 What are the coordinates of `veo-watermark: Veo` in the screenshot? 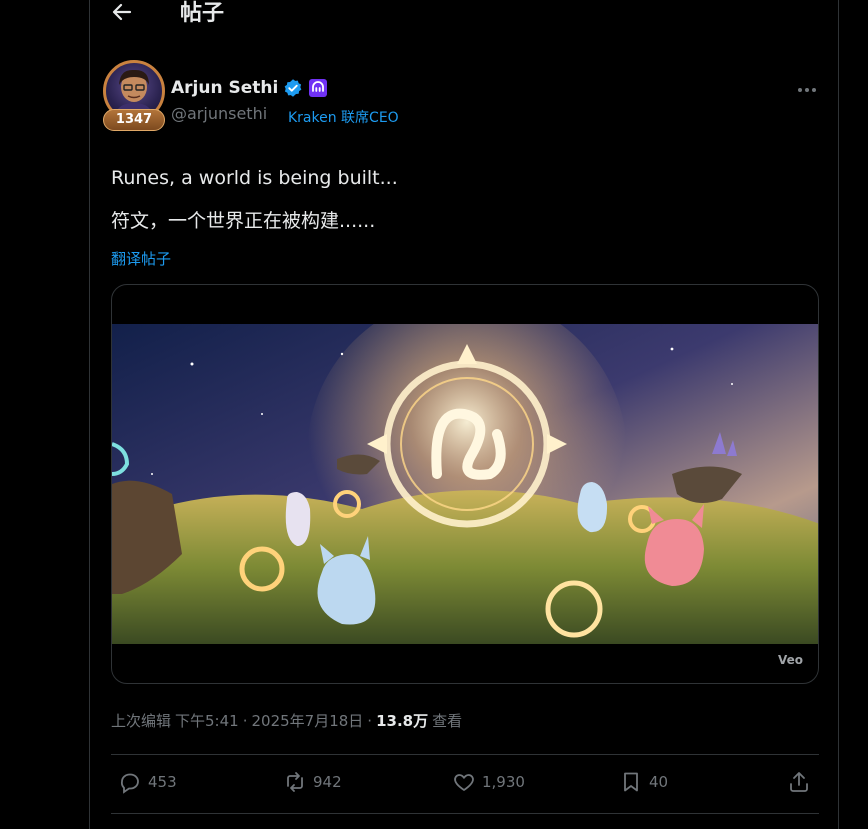 It's located at (790, 660).